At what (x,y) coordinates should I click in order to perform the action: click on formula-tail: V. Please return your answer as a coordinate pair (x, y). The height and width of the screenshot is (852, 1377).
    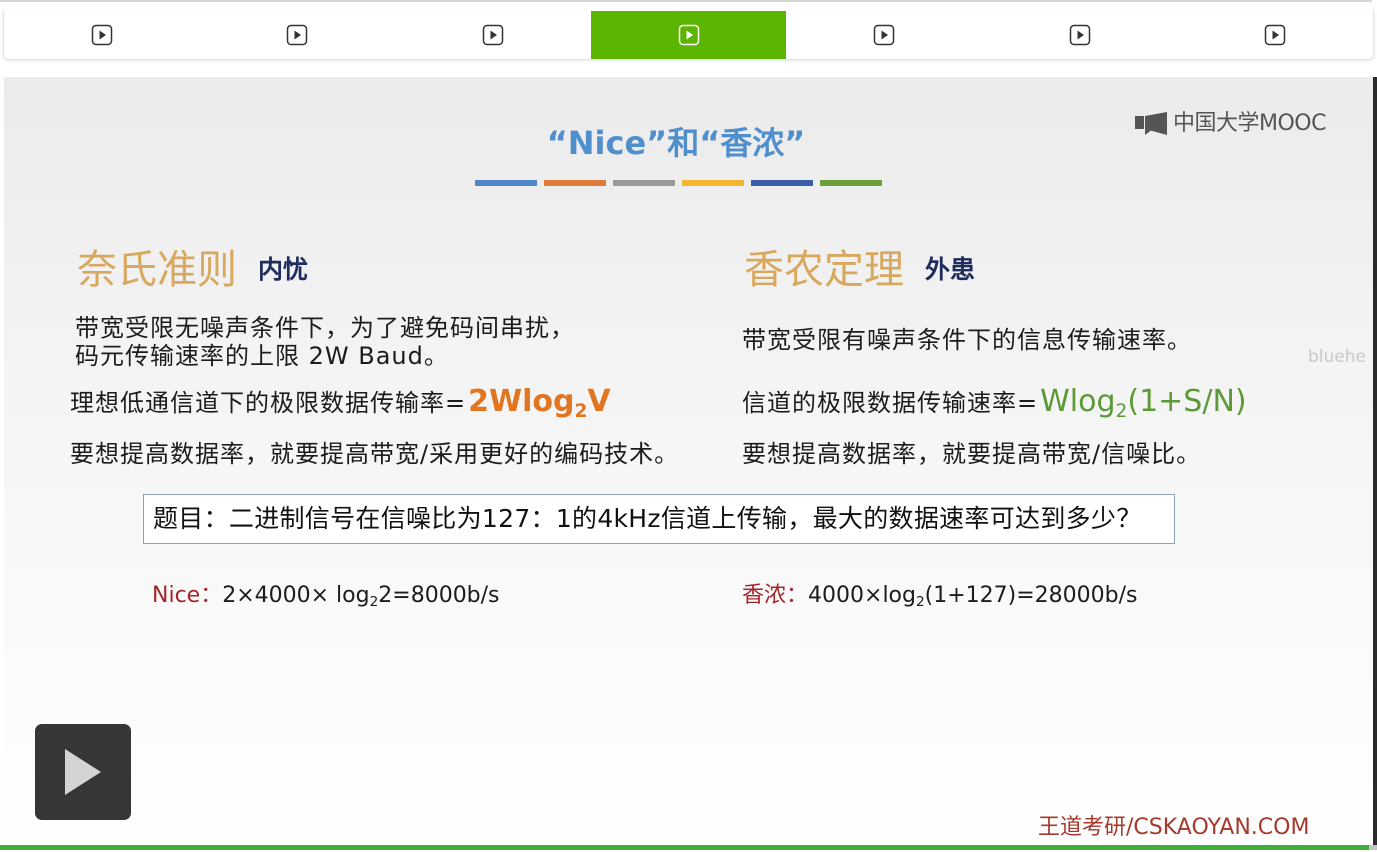
    Looking at the image, I should click on (599, 401).